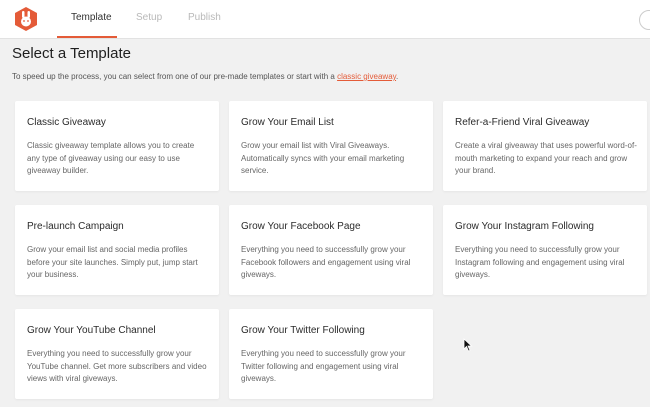 The height and width of the screenshot is (407, 650). I want to click on card-title: Grow Your Instagram Following, so click(524, 226).